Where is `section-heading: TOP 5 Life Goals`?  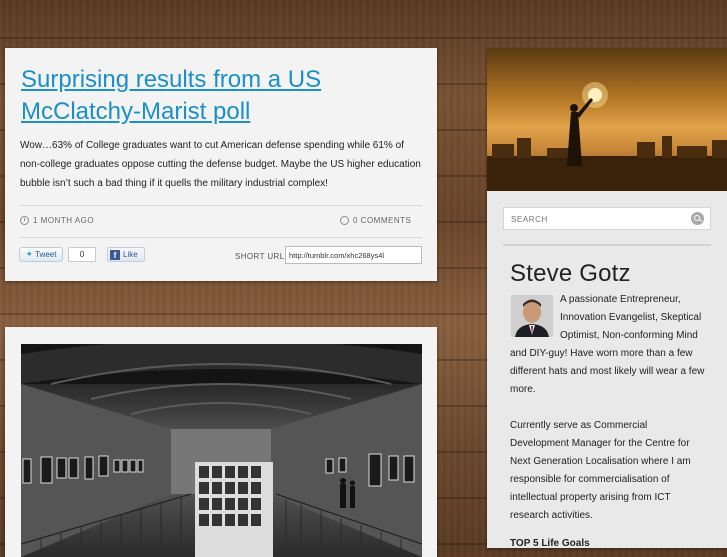 section-heading: TOP 5 Life Goals is located at coordinates (550, 543).